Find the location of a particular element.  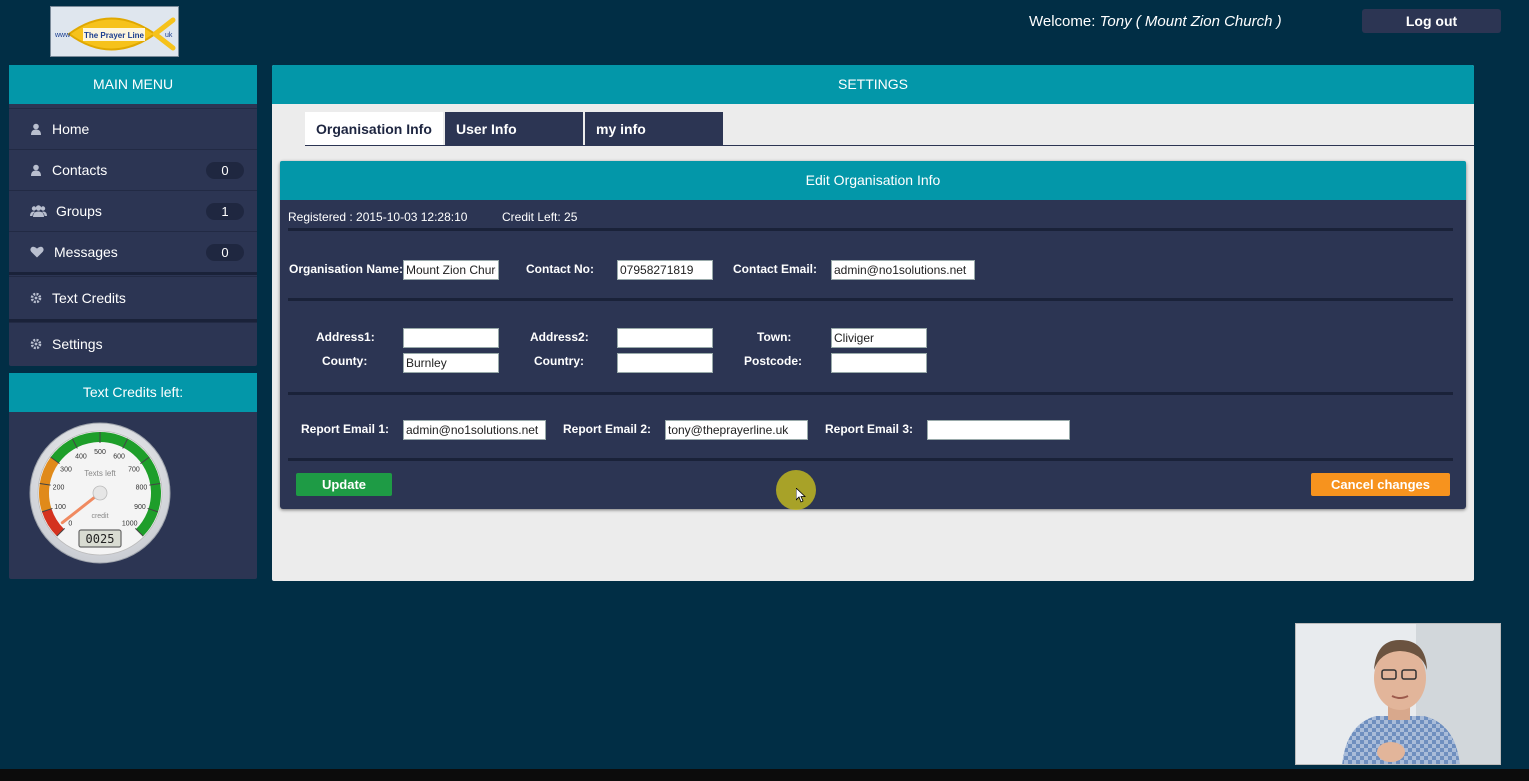

report-email-2-input is located at coordinates (736, 430).